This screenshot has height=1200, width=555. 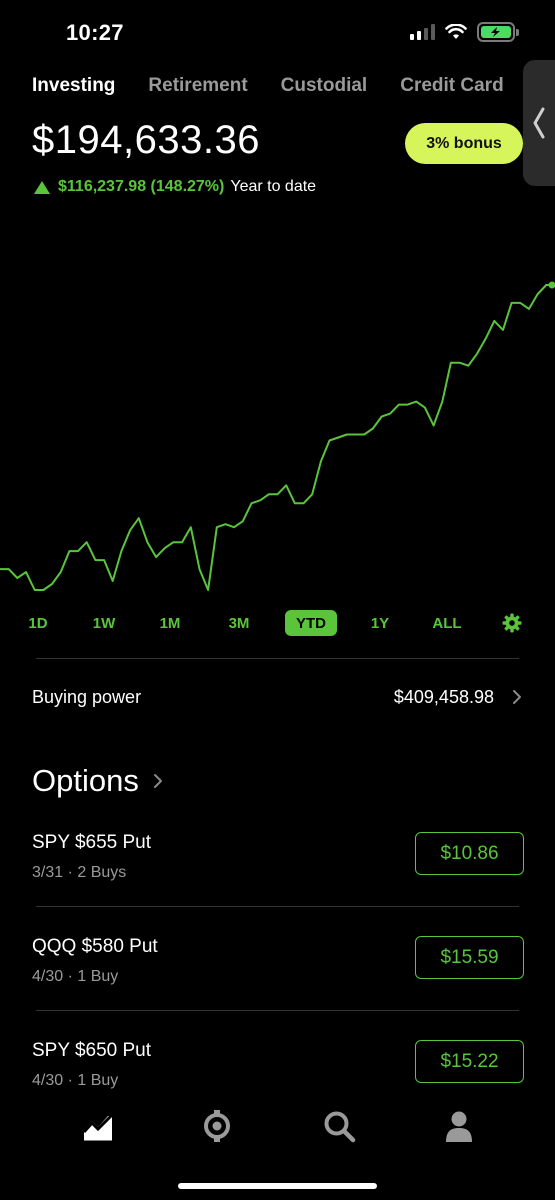 I want to click on portfolio-value: $194,633.36, so click(x=146, y=140).